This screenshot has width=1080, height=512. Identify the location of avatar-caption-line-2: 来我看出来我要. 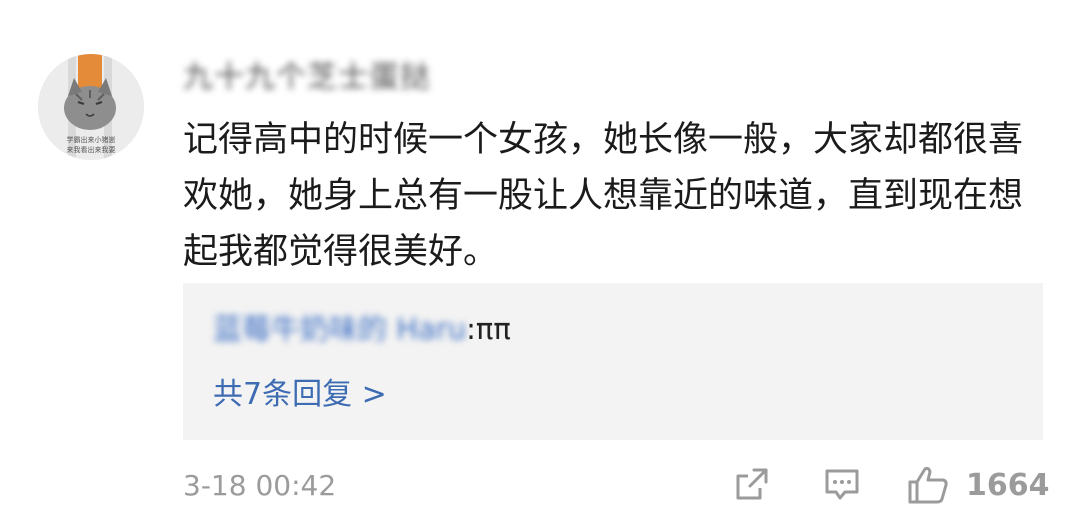
(91, 149).